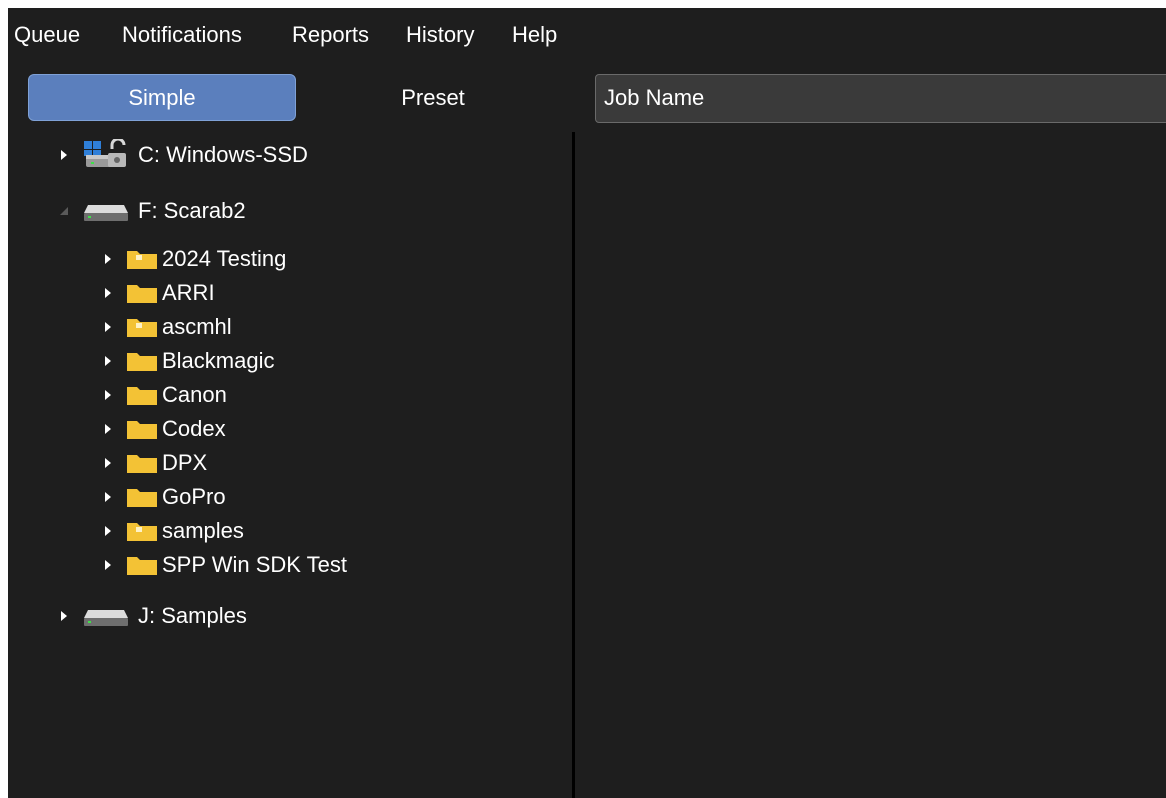 This screenshot has height=798, width=1166. Describe the element at coordinates (182, 35) in the screenshot. I see `menu-notifications: Notifications` at that location.